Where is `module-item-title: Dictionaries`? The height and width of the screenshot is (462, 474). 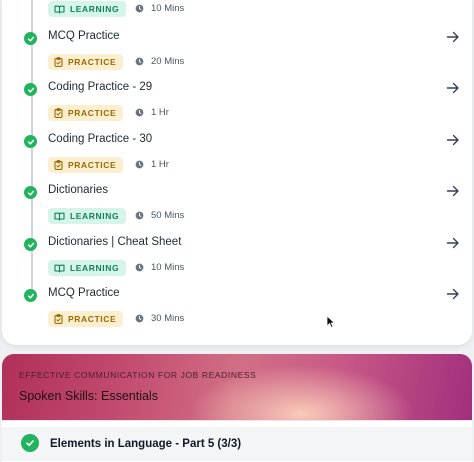 module-item-title: Dictionaries is located at coordinates (78, 190).